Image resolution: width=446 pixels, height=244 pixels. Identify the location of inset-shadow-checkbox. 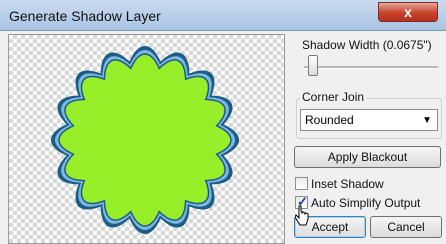
(301, 183).